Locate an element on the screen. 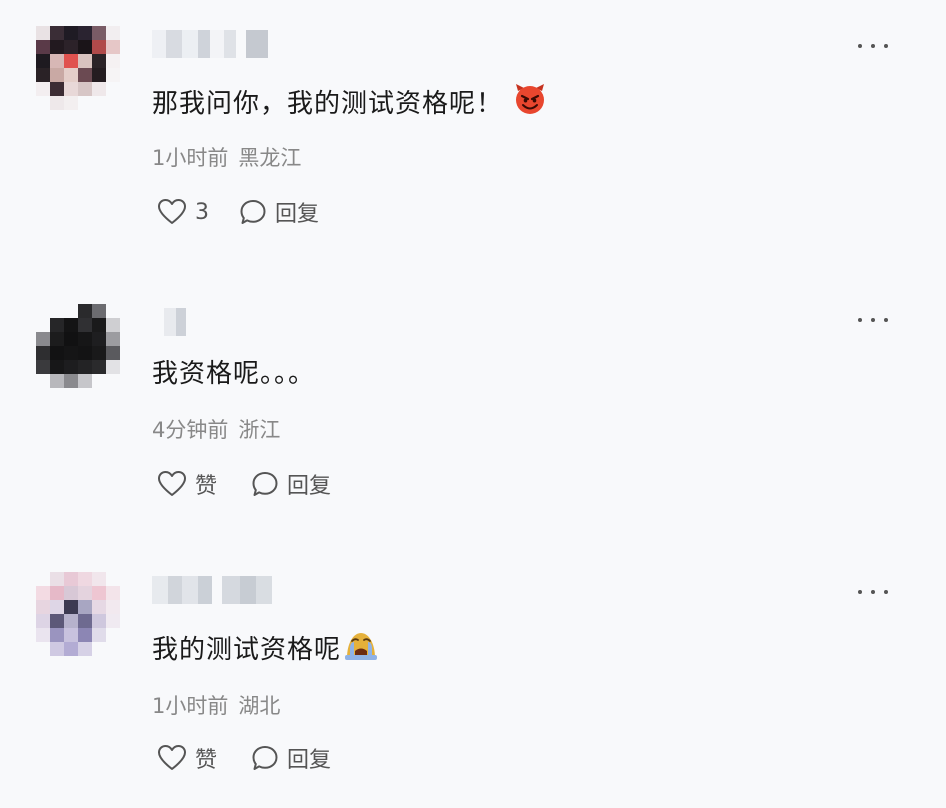 Image resolution: width=946 pixels, height=808 pixels. comment-meta: 1小时前 湖北 is located at coordinates (216, 705).